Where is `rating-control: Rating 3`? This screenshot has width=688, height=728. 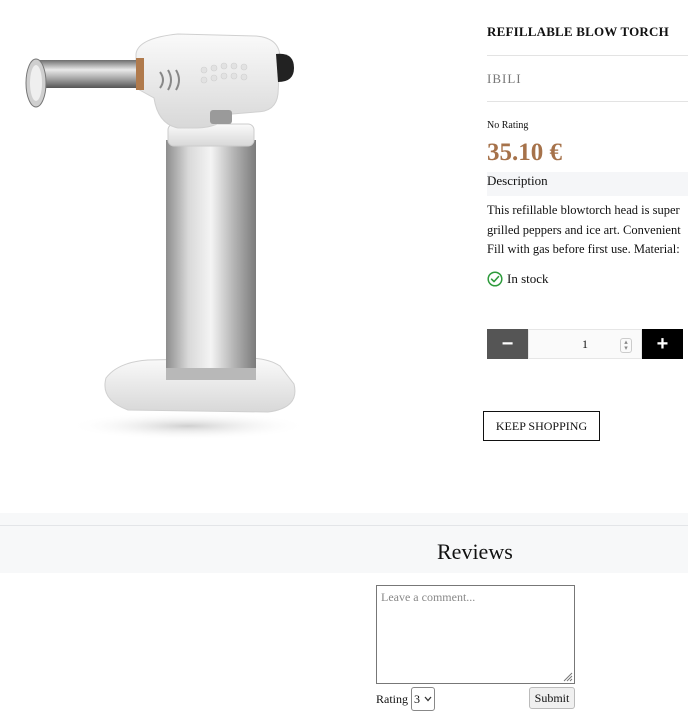 rating-control: Rating 3 is located at coordinates (405, 699).